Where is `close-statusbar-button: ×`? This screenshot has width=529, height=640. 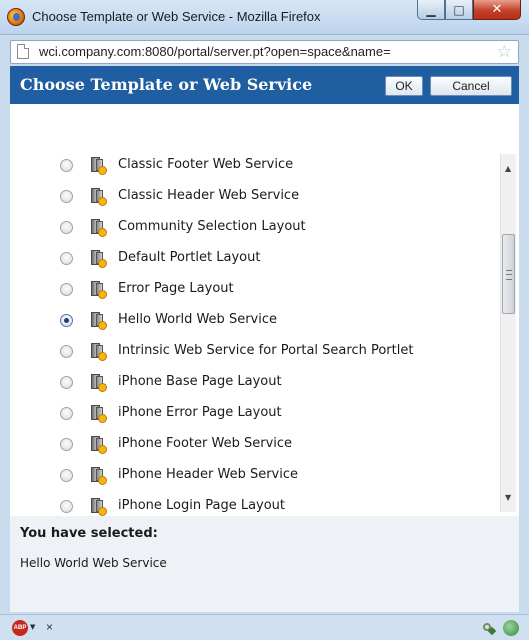 close-statusbar-button: × is located at coordinates (49, 627).